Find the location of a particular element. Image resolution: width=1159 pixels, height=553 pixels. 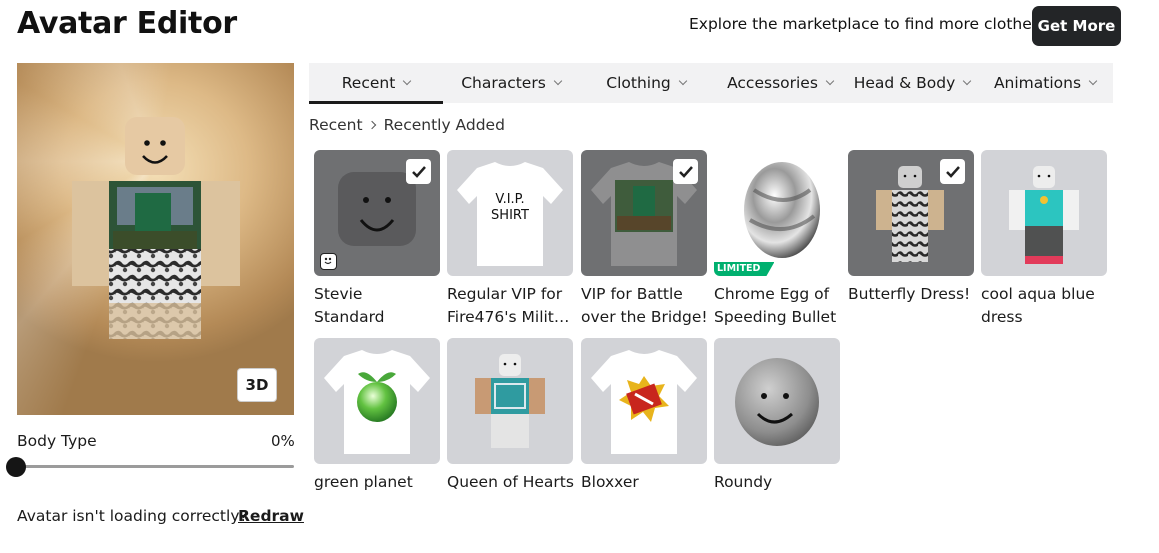

item-name-line1: Queen of Hearts is located at coordinates (510, 482).